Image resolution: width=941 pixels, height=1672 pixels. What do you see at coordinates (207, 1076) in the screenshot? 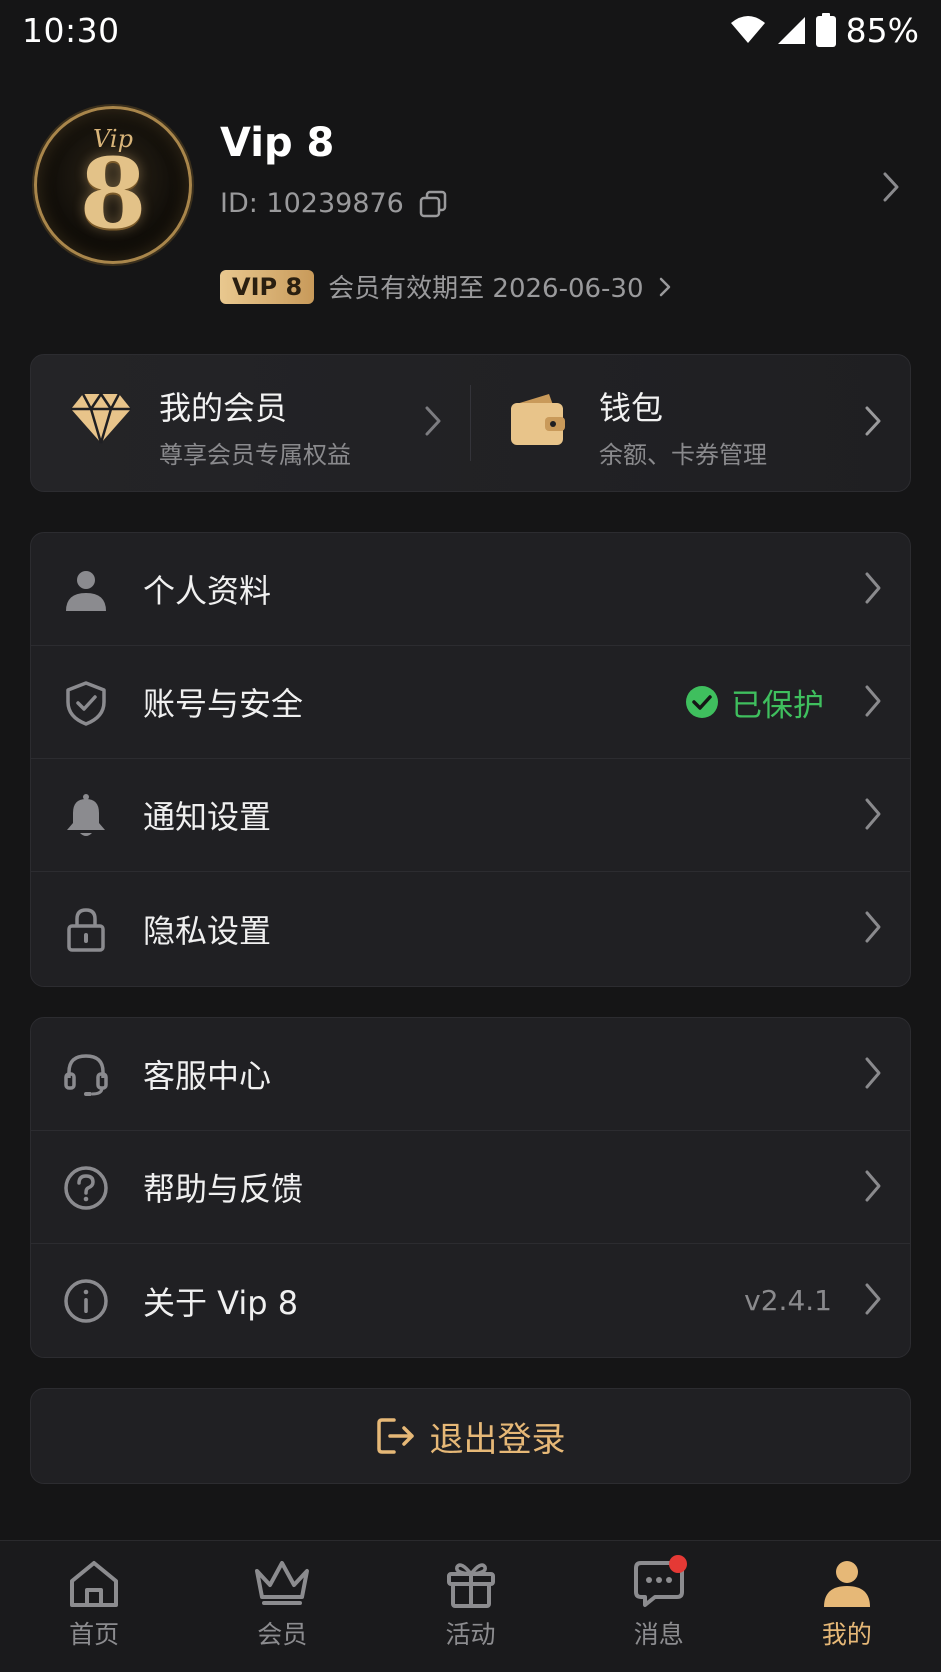
I see `row-label: 客服中心` at bounding box center [207, 1076].